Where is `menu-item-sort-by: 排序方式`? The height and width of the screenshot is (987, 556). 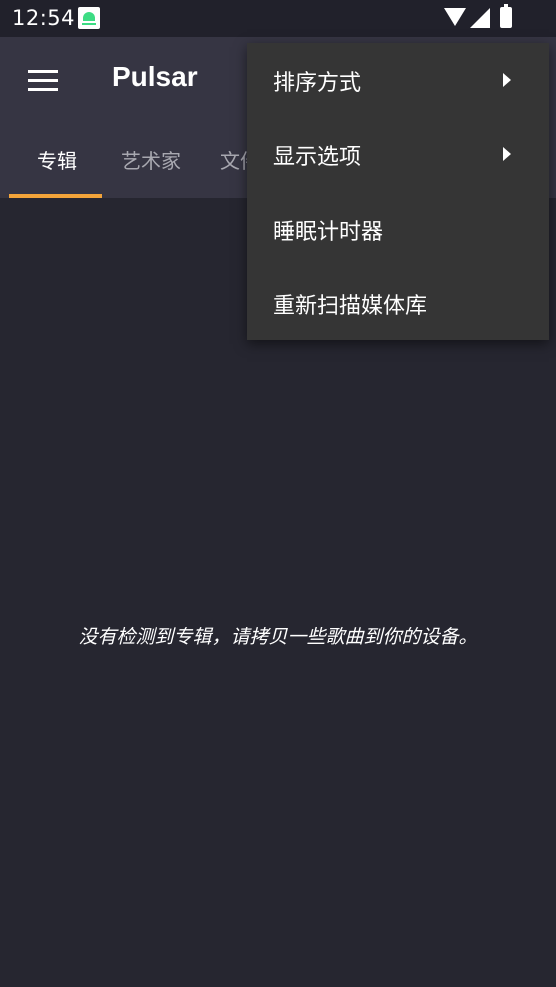 menu-item-sort-by: 排序方式 is located at coordinates (398, 80).